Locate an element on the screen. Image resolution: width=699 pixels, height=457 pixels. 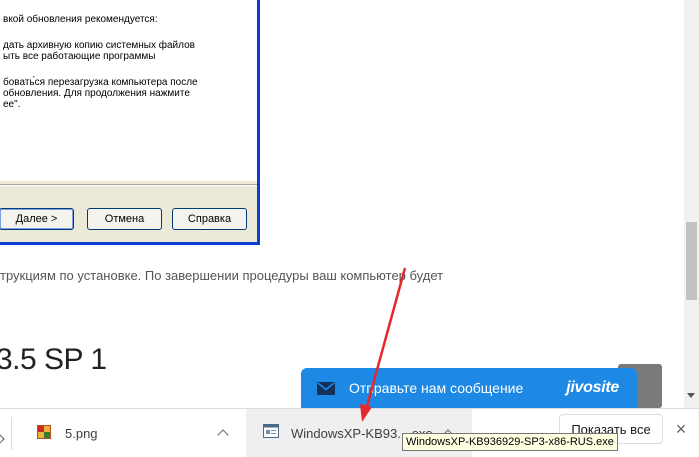
jivo-chat-button: Отправьте нам сообщение jivosite is located at coordinates (469, 388).